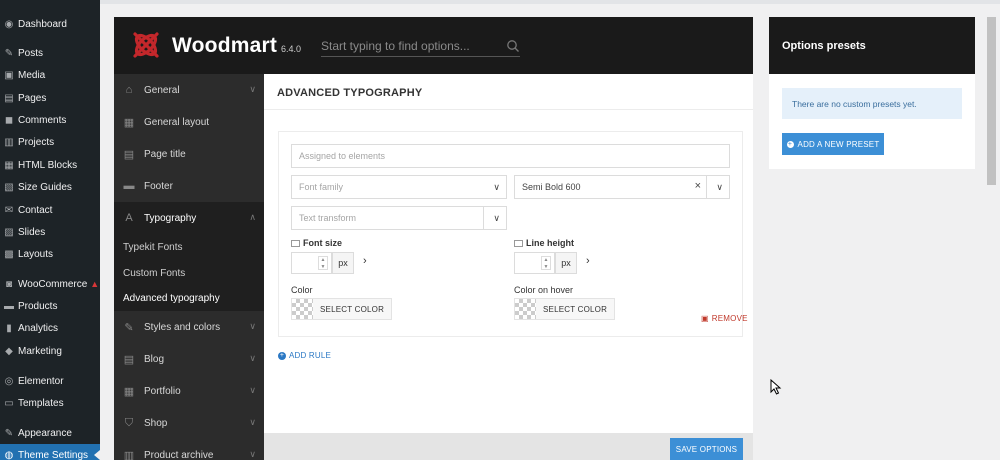 This screenshot has width=1000, height=460. Describe the element at coordinates (129, 90) in the screenshot. I see `home-icon: ⌂` at that location.